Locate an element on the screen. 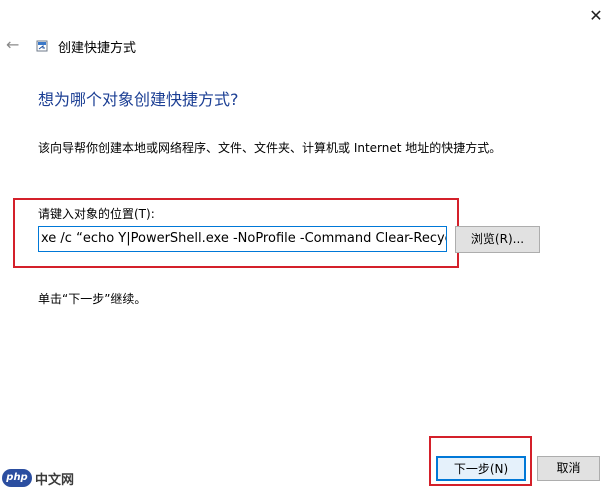  watermark-text: 中文网 is located at coordinates (55, 480).